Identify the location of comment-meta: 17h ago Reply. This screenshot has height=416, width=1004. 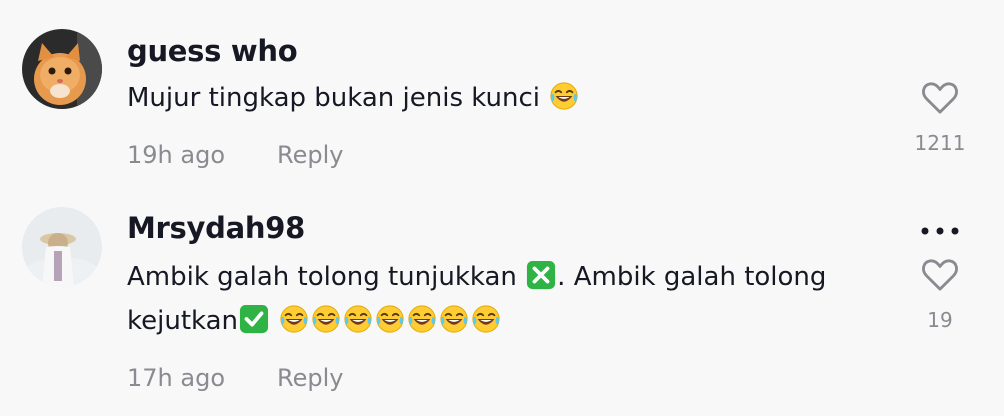
(235, 378).